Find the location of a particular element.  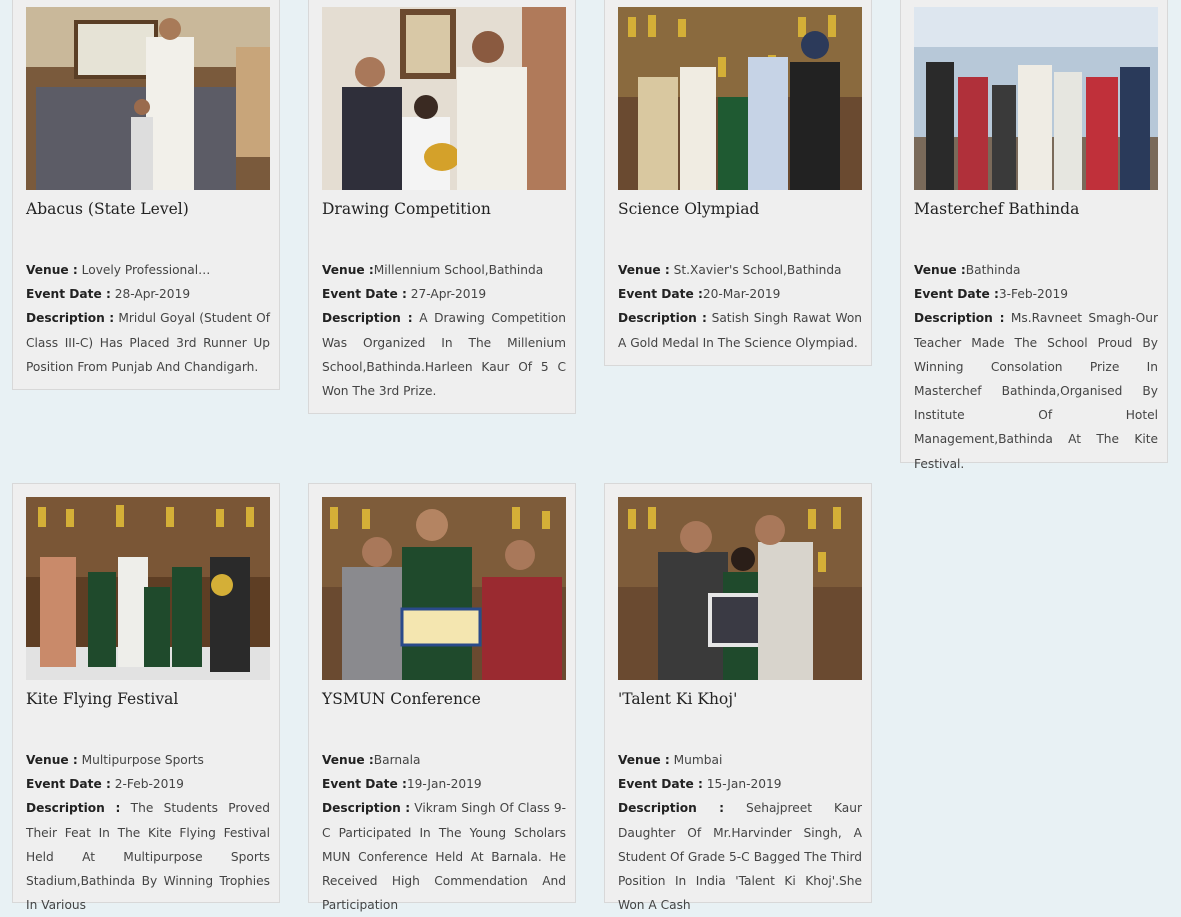

venue-line: Venue : St.Xavier's School,Bathinda is located at coordinates (740, 270).